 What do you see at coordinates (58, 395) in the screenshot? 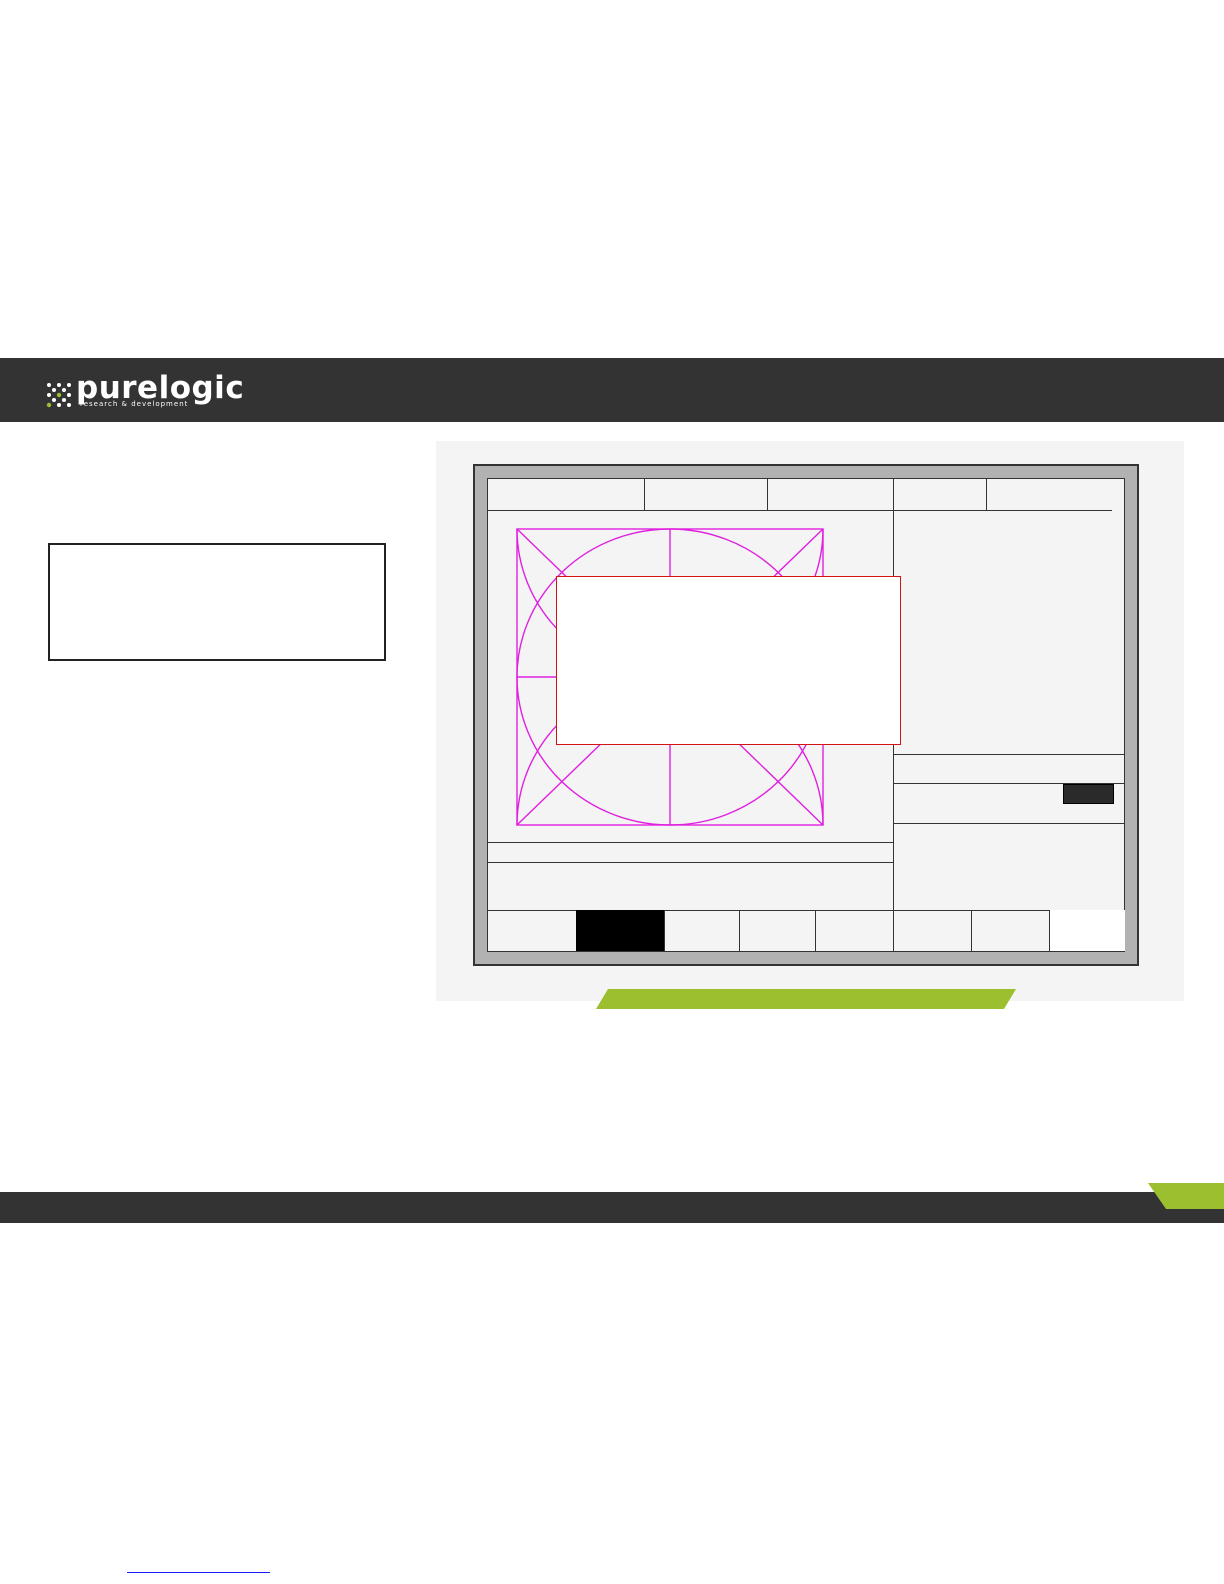
I see `logo-dots-icon` at bounding box center [58, 395].